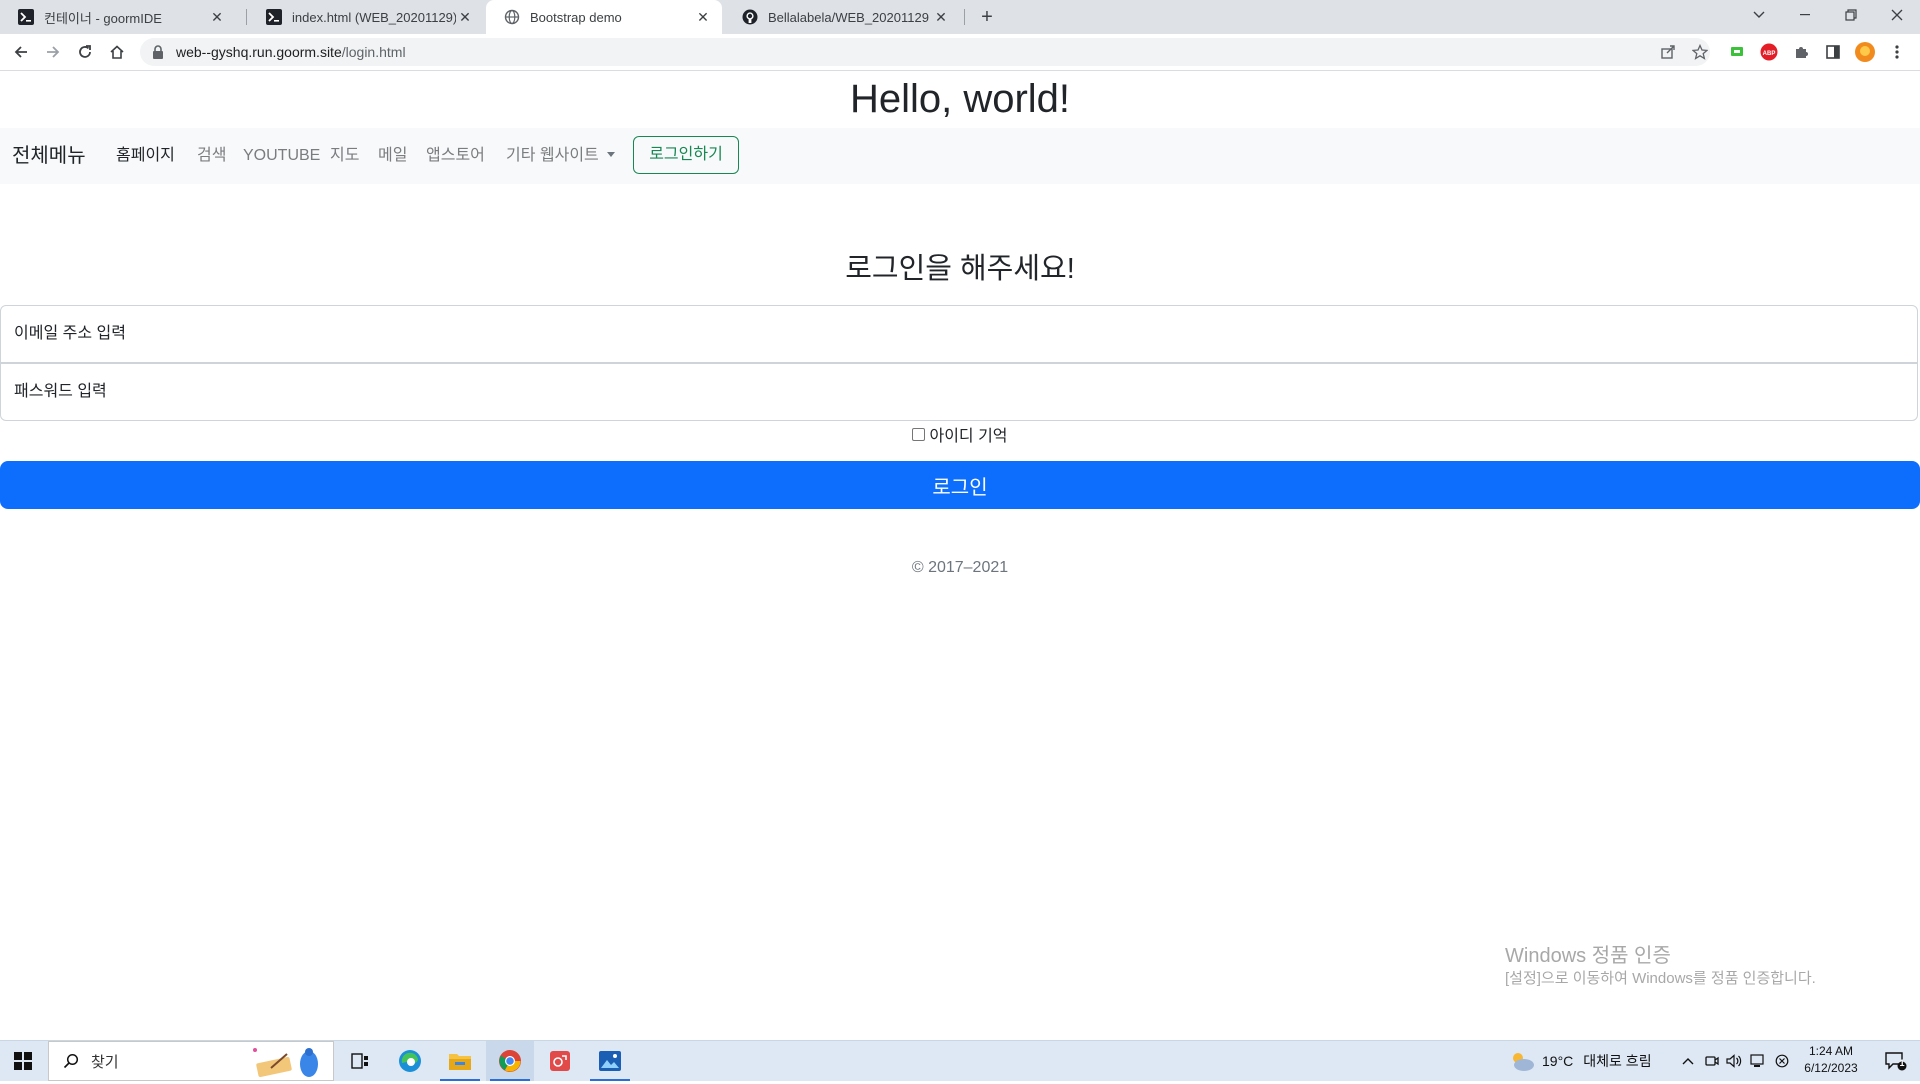 The image size is (1920, 1084). Describe the element at coordinates (1758, 1061) in the screenshot. I see `network-icon` at that location.